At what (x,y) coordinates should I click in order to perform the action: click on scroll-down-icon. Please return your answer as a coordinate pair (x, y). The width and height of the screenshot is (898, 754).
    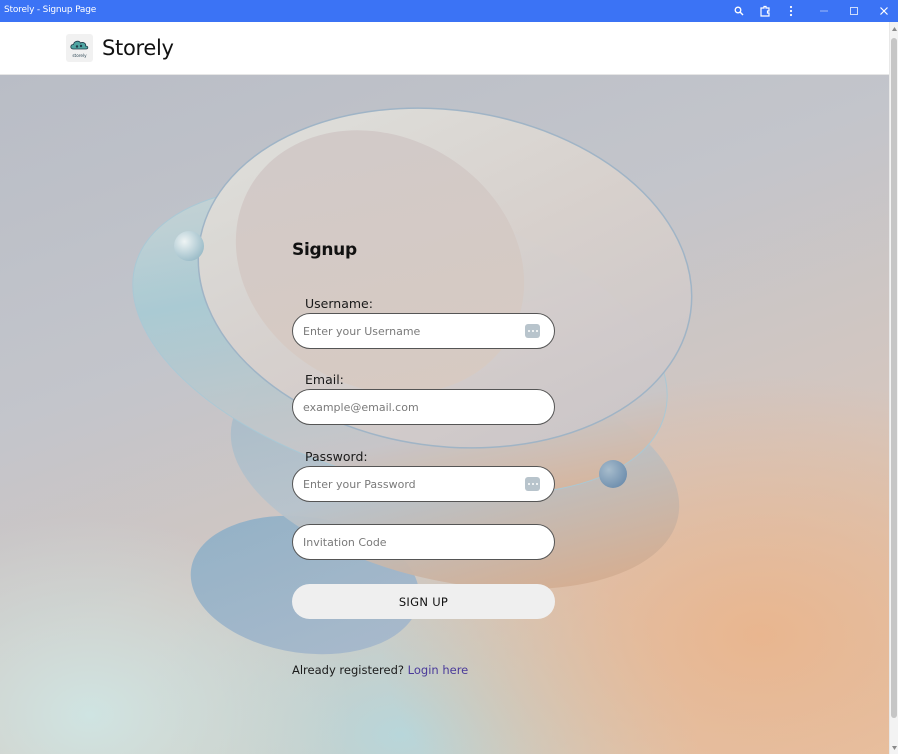
    Looking at the image, I should click on (894, 748).